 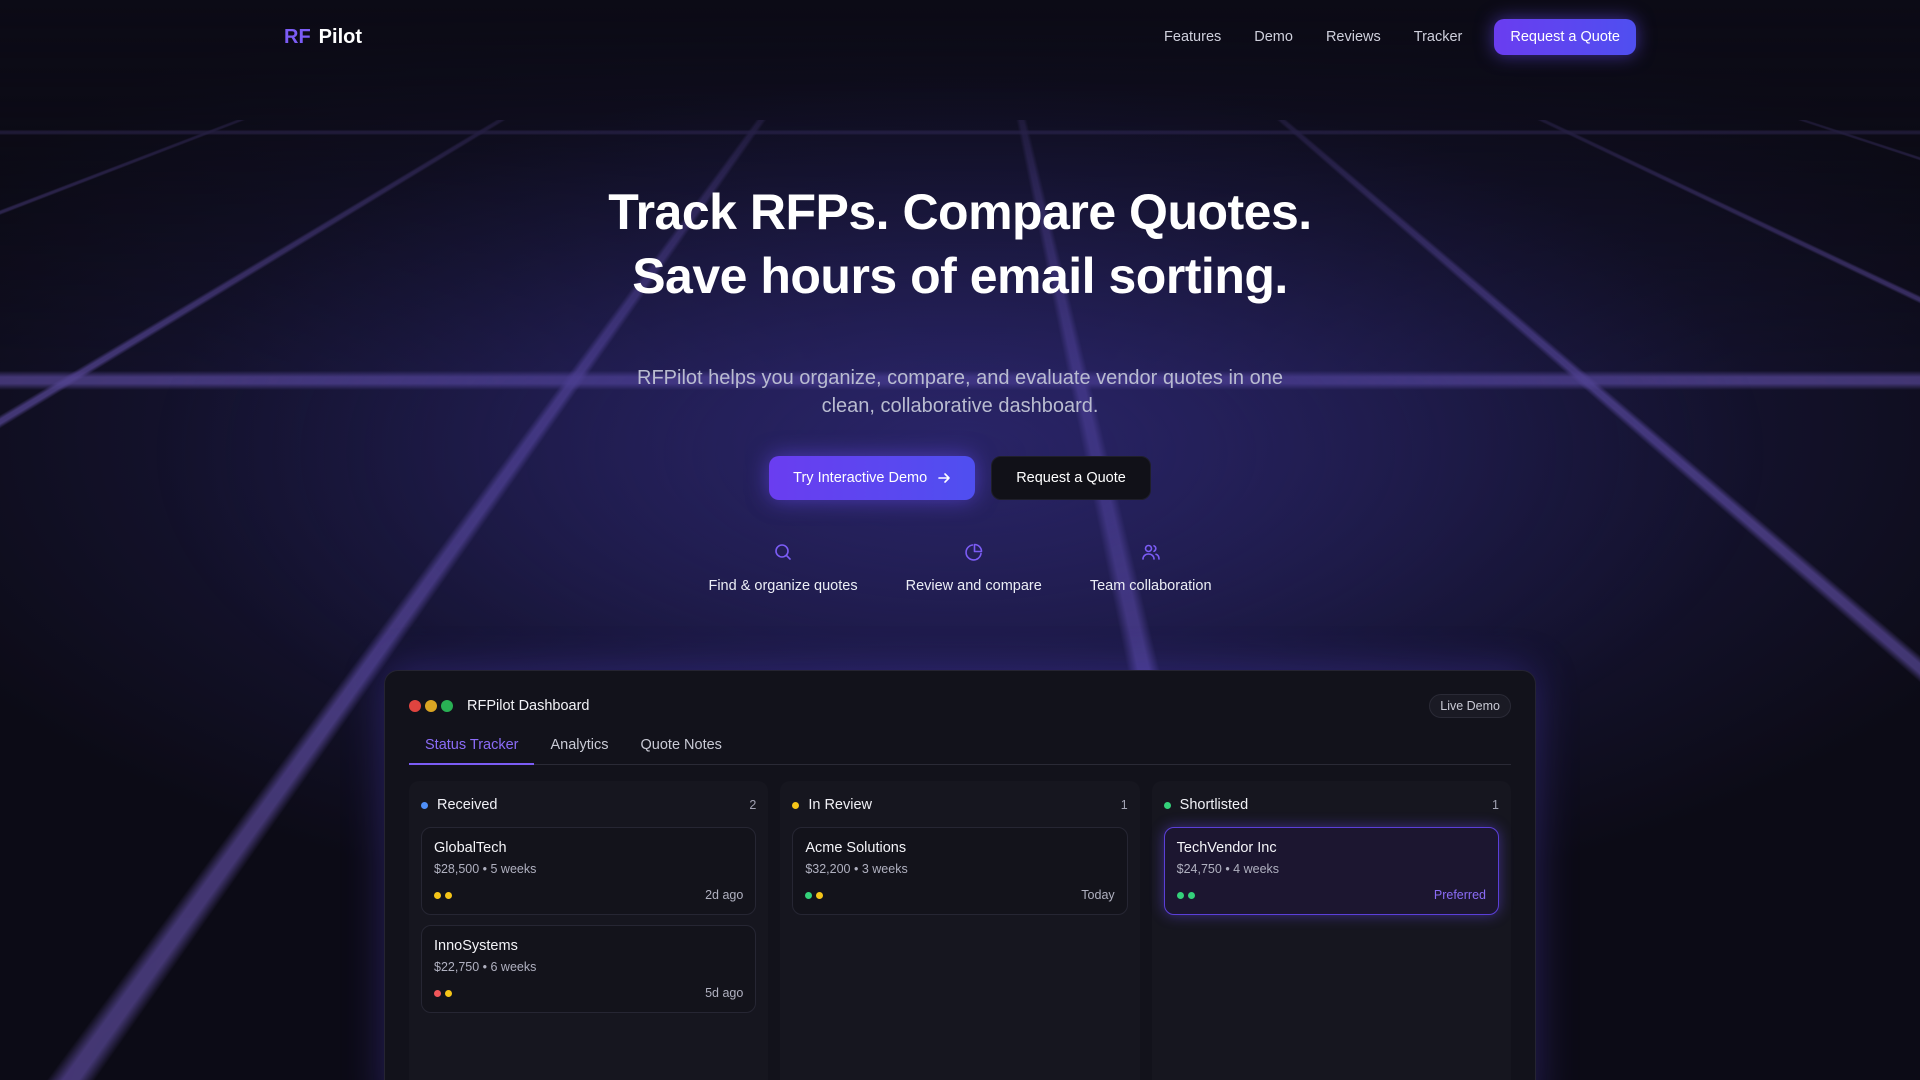 I want to click on column-header: Shortlisted 1, so click(x=1331, y=805).